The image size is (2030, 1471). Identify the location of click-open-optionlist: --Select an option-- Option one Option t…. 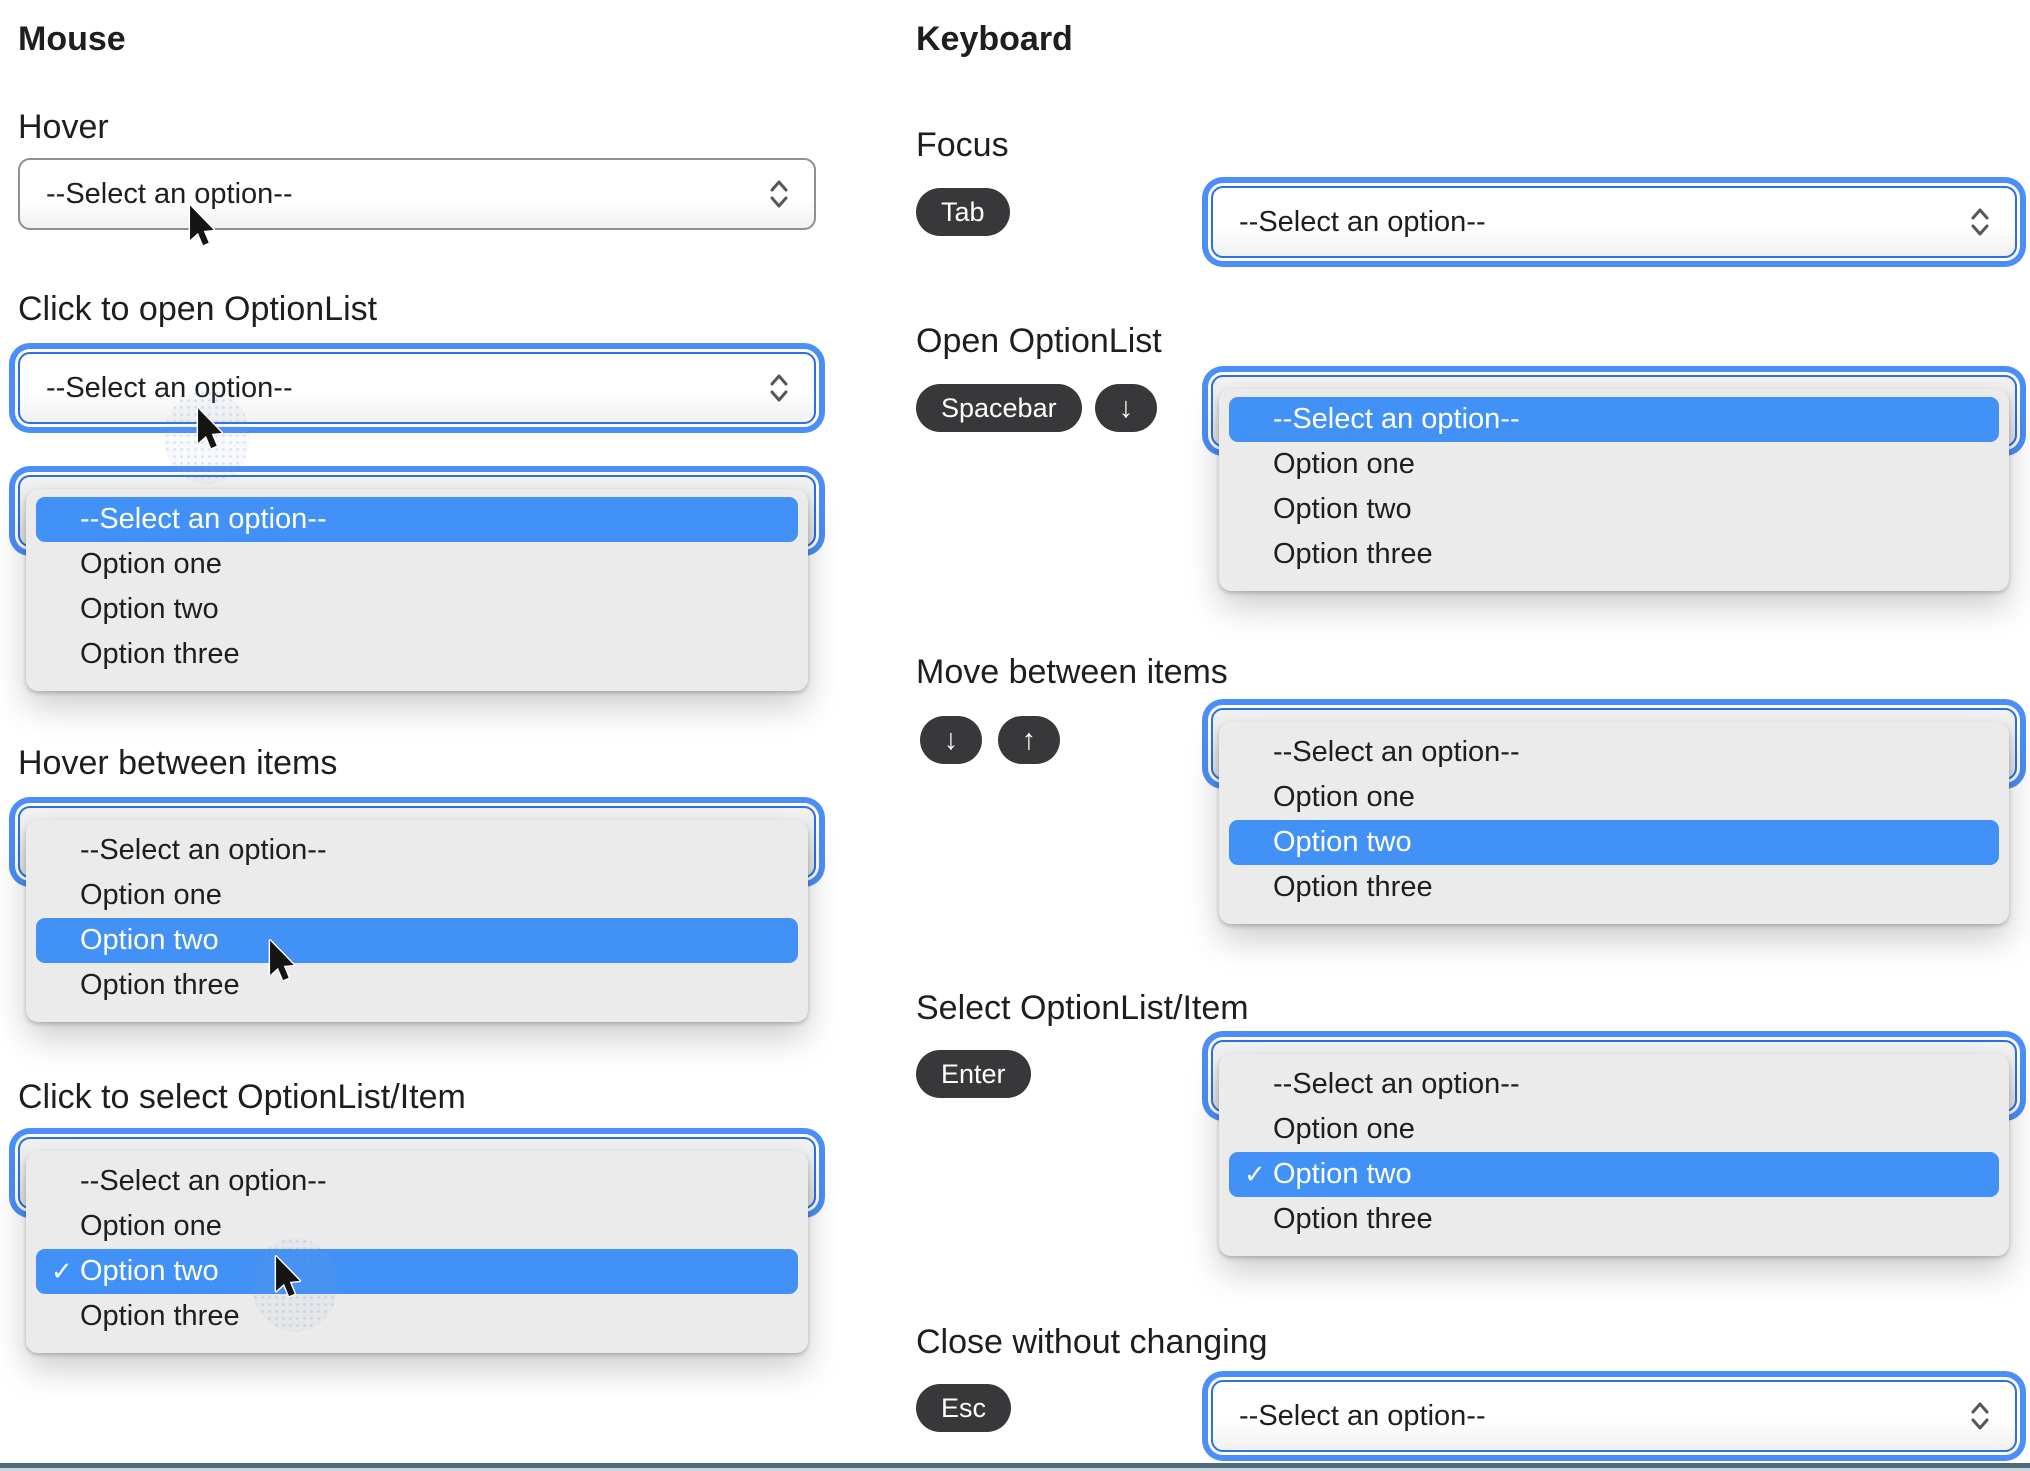
(417, 583).